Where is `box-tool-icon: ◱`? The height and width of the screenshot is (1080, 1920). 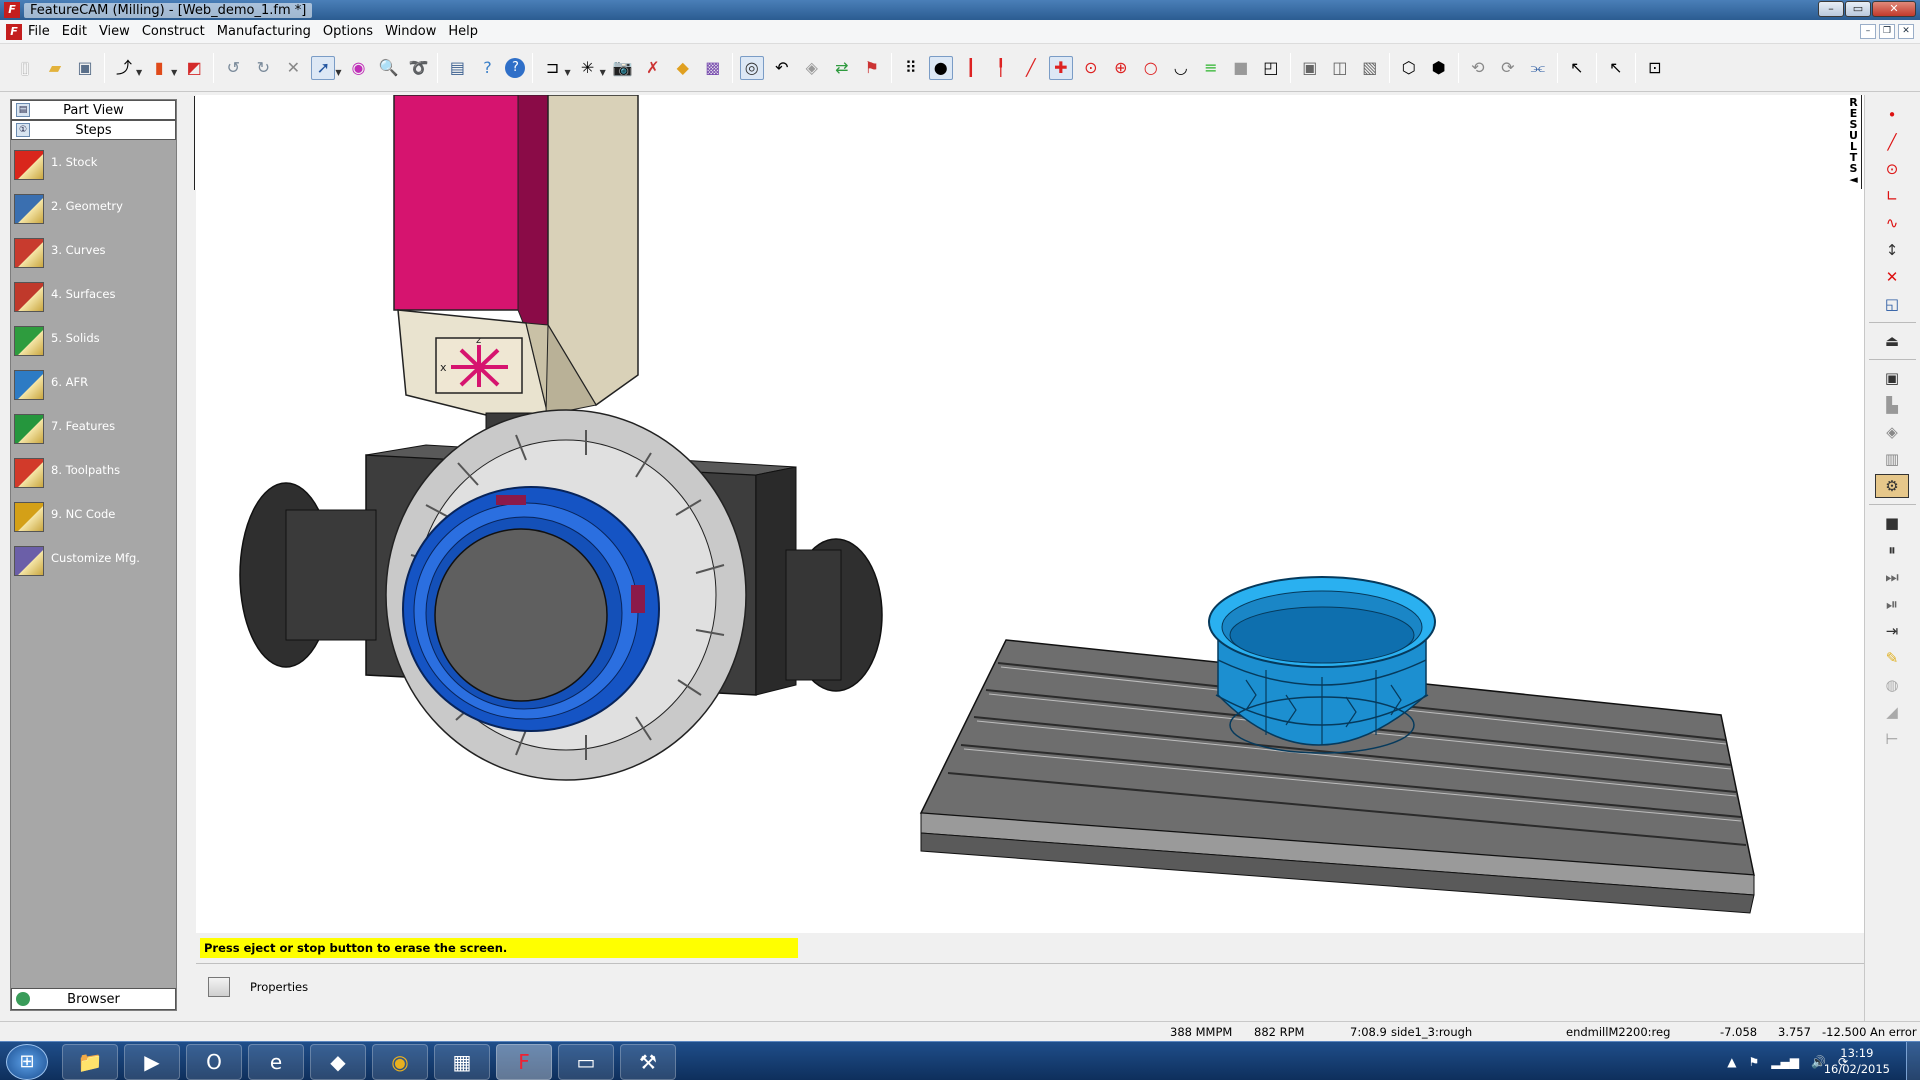 box-tool-icon: ◱ is located at coordinates (1892, 304).